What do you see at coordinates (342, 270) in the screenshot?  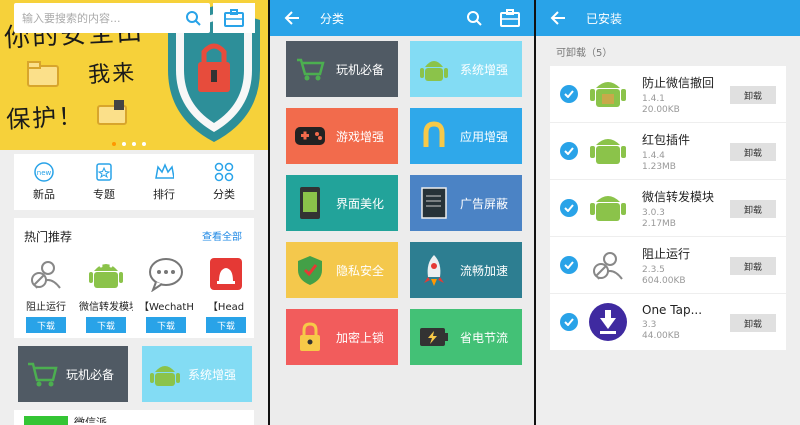 I see `category-privacy: 隐私安全` at bounding box center [342, 270].